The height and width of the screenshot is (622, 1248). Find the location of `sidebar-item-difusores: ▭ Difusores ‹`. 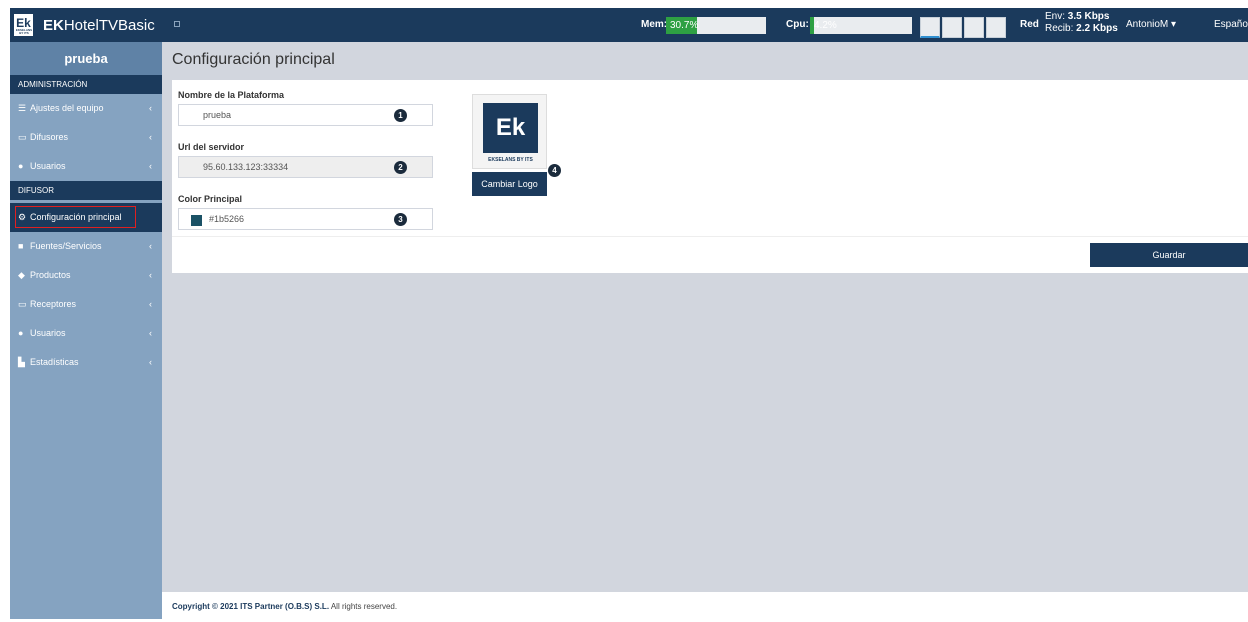

sidebar-item-difusores: ▭ Difusores ‹ is located at coordinates (86, 137).